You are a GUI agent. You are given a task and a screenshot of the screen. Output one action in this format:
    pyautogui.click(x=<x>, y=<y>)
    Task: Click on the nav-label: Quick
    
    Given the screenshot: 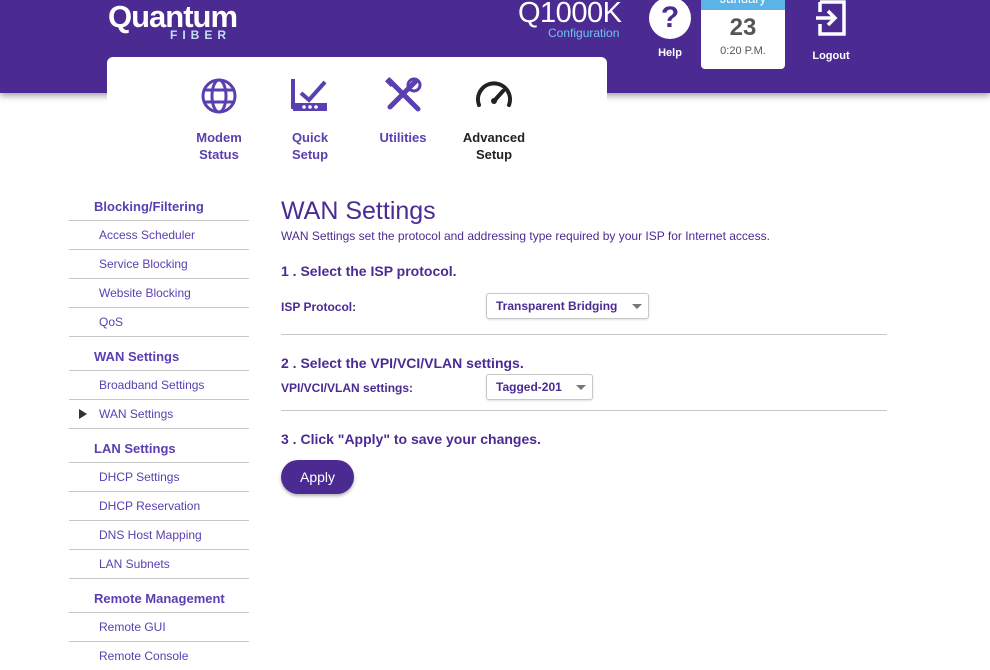 What is the action you would take?
    pyautogui.click(x=310, y=137)
    